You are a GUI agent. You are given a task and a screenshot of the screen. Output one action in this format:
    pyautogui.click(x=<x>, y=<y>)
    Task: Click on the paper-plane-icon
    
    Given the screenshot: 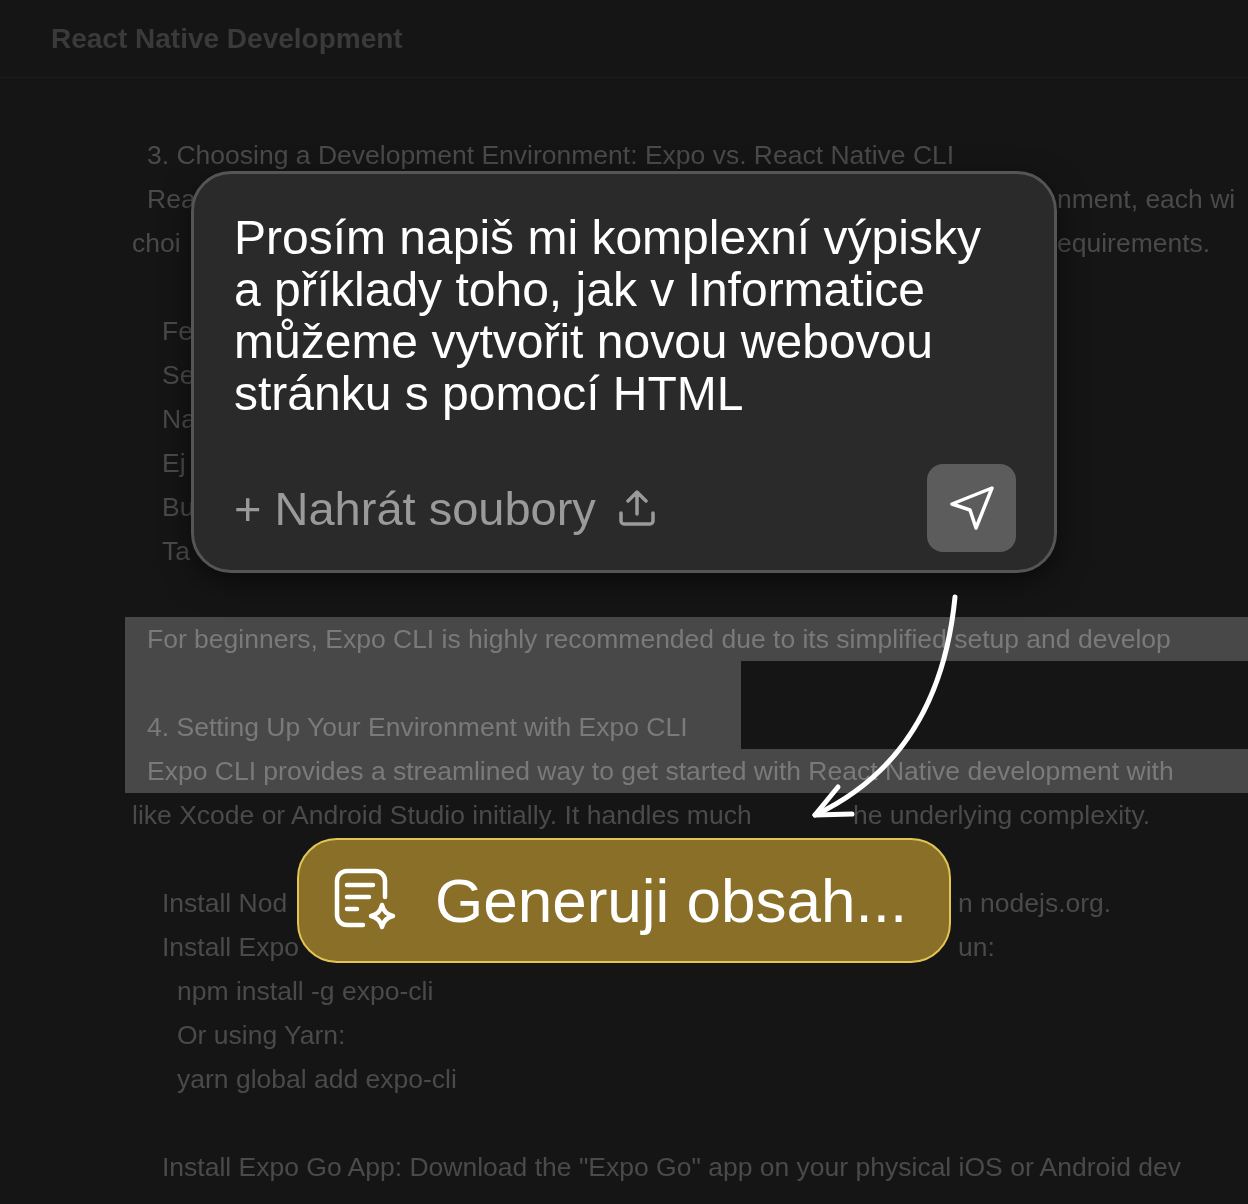 What is the action you would take?
    pyautogui.click(x=971, y=508)
    